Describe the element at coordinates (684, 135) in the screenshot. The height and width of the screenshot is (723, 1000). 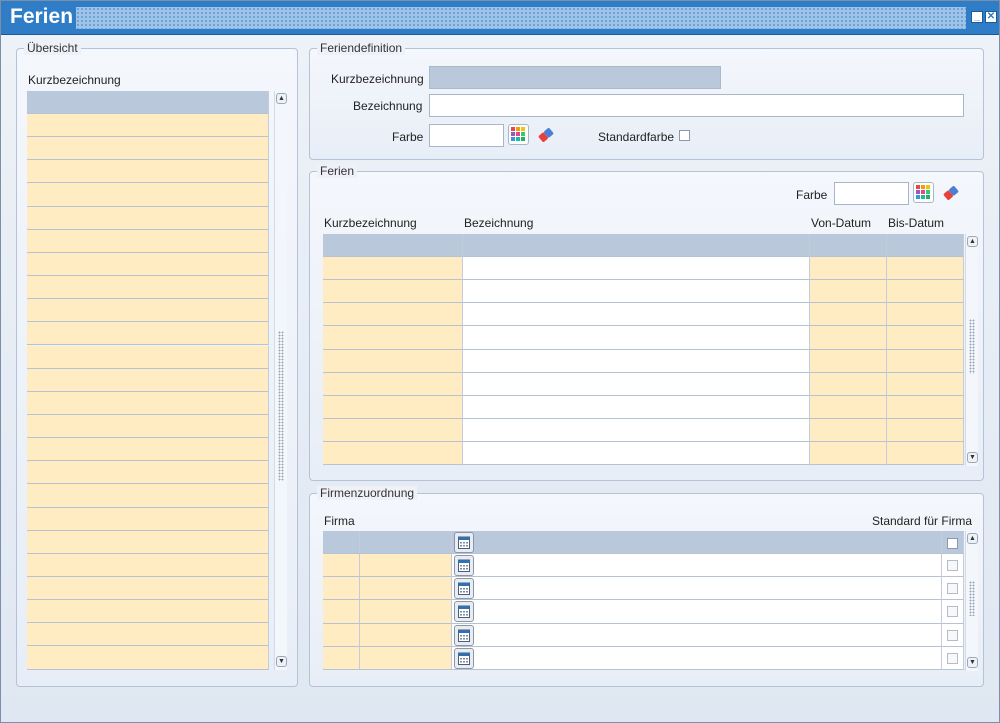
I see `default-color-checkbox` at that location.